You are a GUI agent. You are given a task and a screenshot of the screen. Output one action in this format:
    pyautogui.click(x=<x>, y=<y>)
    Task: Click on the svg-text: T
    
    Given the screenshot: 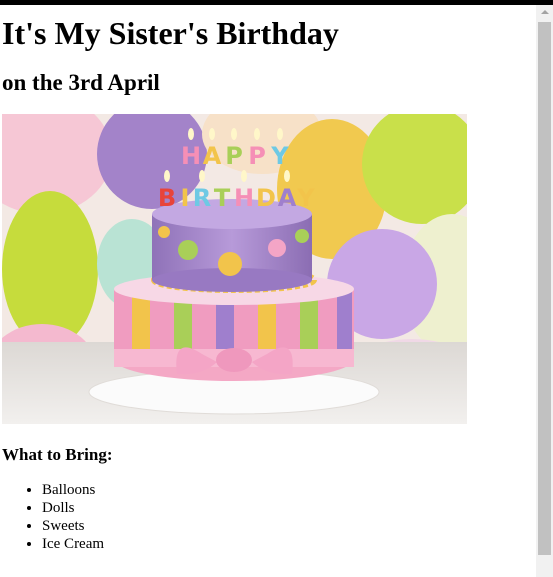 What is the action you would take?
    pyautogui.click(x=222, y=198)
    